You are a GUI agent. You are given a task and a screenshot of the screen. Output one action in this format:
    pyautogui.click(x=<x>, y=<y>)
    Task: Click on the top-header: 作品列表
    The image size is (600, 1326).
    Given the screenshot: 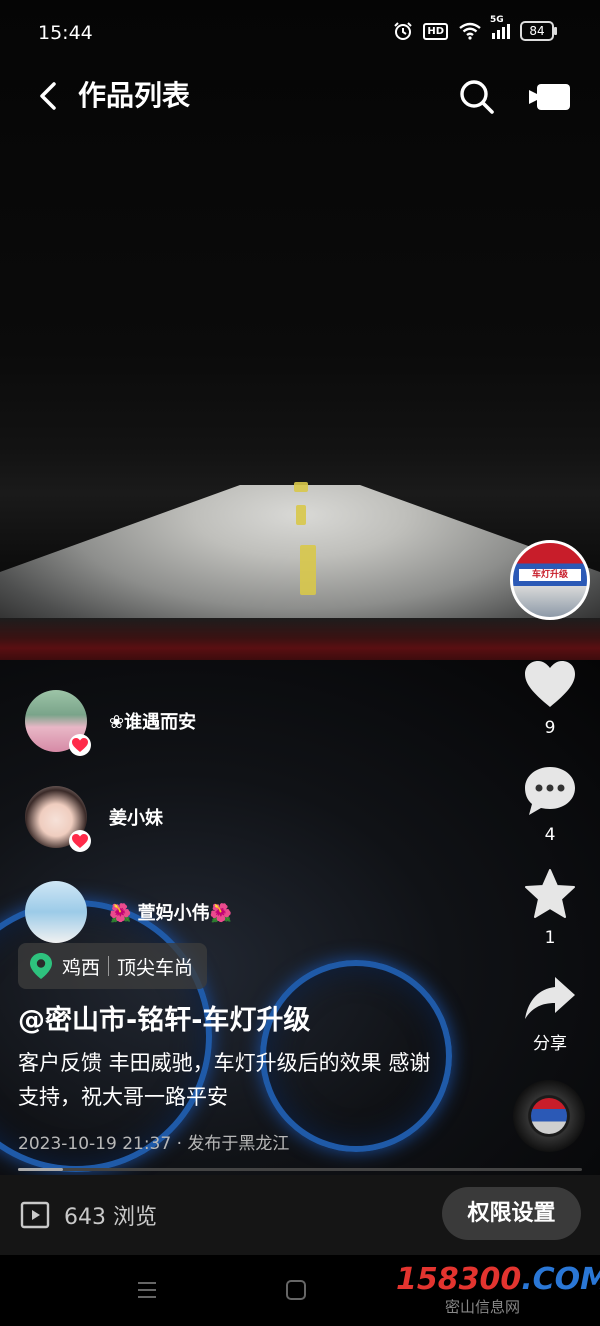 What is the action you would take?
    pyautogui.click(x=300, y=98)
    